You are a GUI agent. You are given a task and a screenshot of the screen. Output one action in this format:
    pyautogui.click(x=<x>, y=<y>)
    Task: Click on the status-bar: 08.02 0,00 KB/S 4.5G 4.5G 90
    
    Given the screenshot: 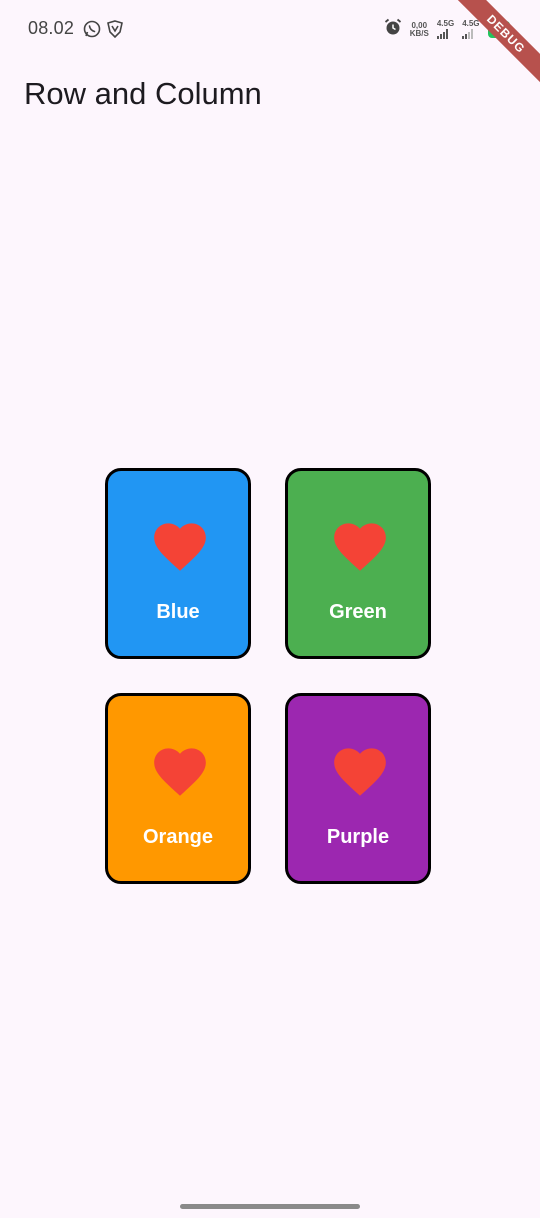 What is the action you would take?
    pyautogui.click(x=270, y=29)
    